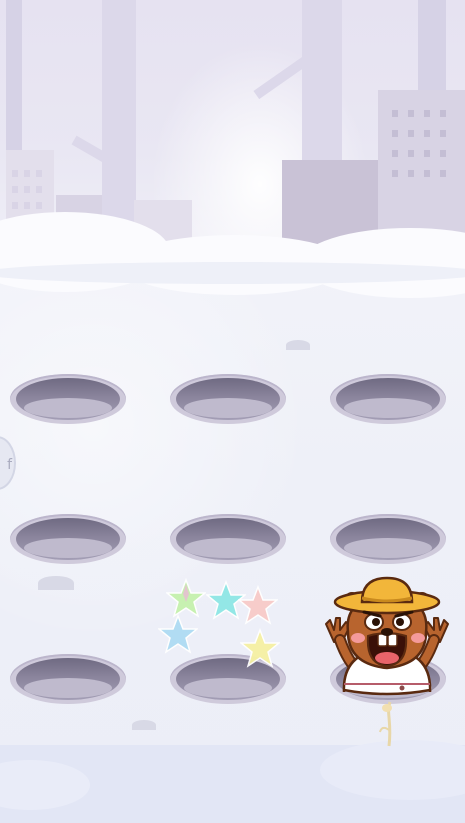 Image resolution: width=465 pixels, height=823 pixels. What do you see at coordinates (260, 648) in the screenshot?
I see `yellow-star-icon` at bounding box center [260, 648].